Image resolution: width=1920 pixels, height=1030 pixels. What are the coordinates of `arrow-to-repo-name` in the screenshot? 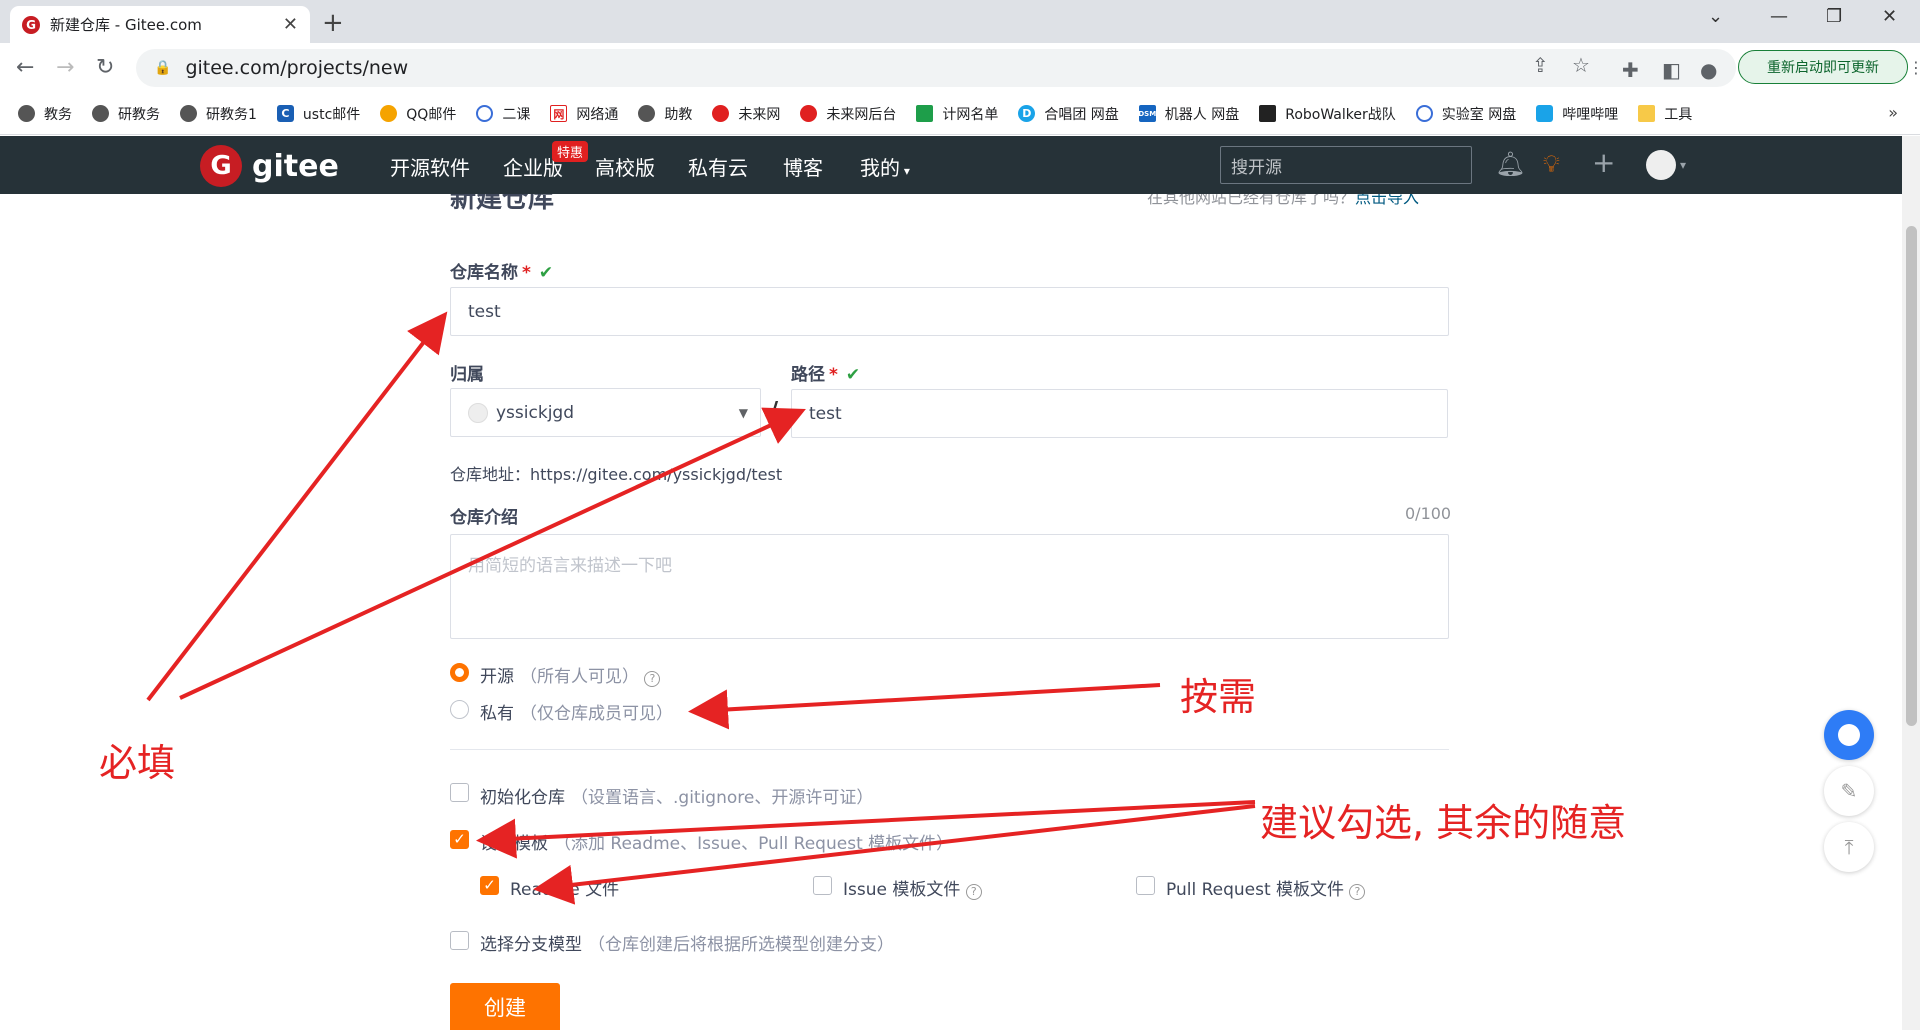 It's located at (297, 506).